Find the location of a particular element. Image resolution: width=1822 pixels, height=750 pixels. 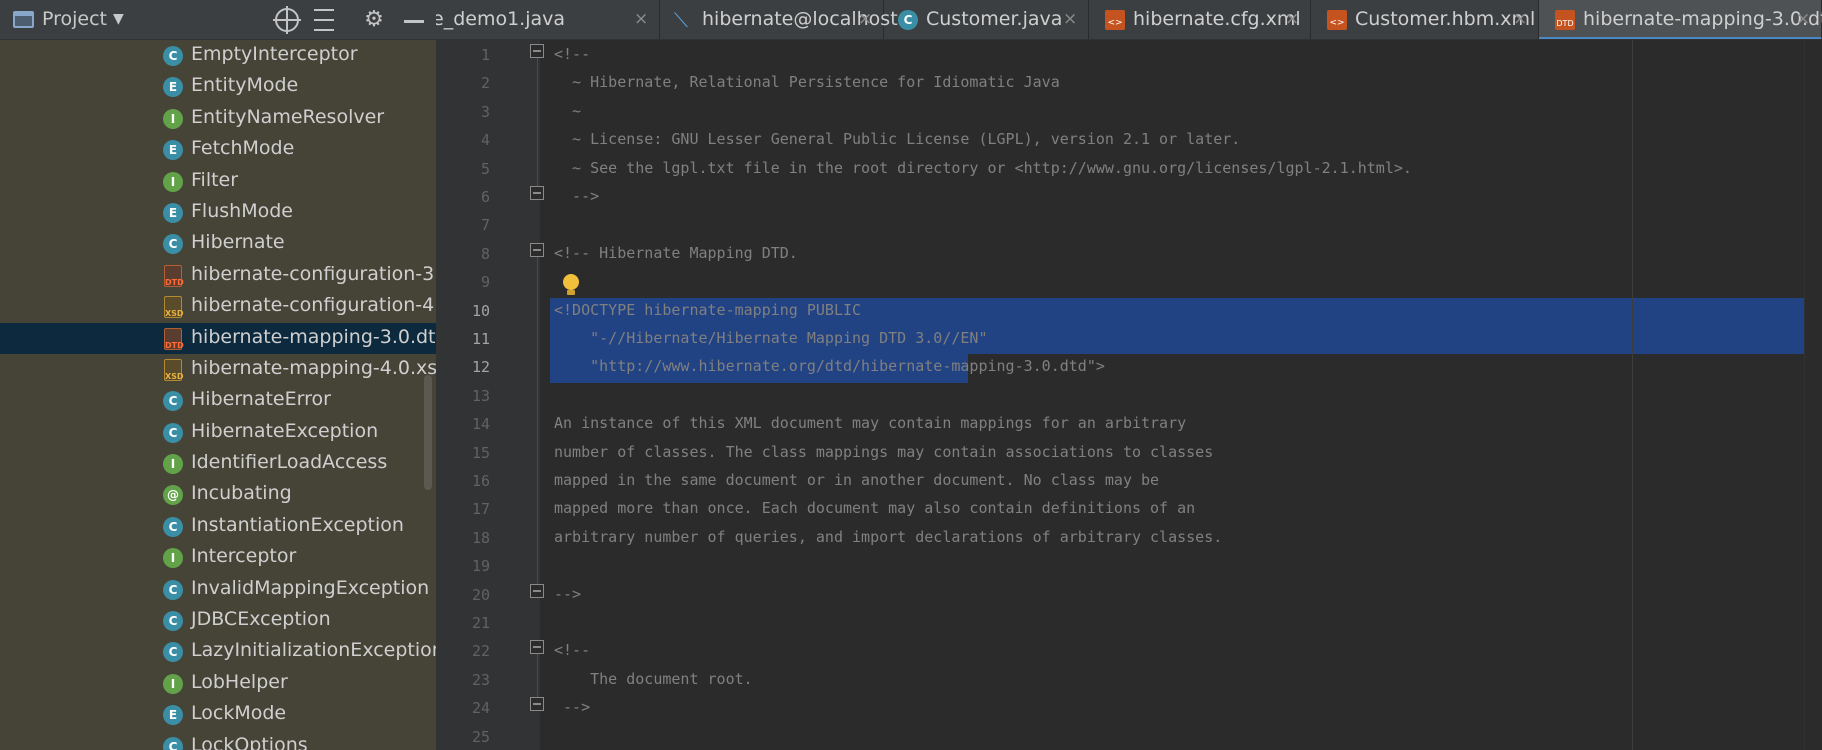

code-text: ~ is located at coordinates (568, 110).